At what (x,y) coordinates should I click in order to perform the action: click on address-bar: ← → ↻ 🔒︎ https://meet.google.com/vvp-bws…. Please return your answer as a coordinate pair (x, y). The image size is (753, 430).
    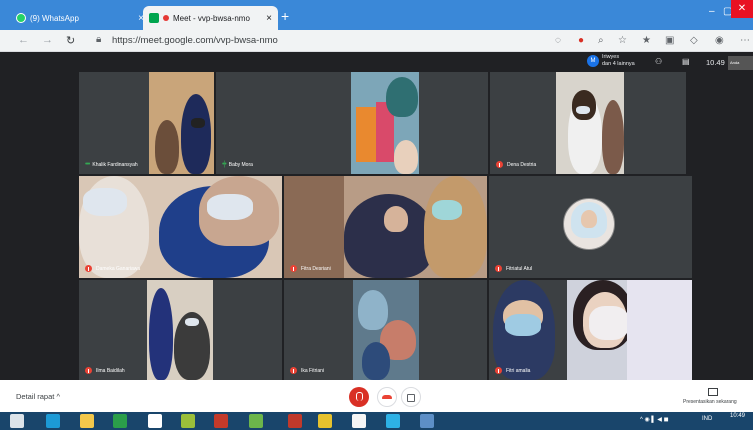
    Looking at the image, I should click on (376, 41).